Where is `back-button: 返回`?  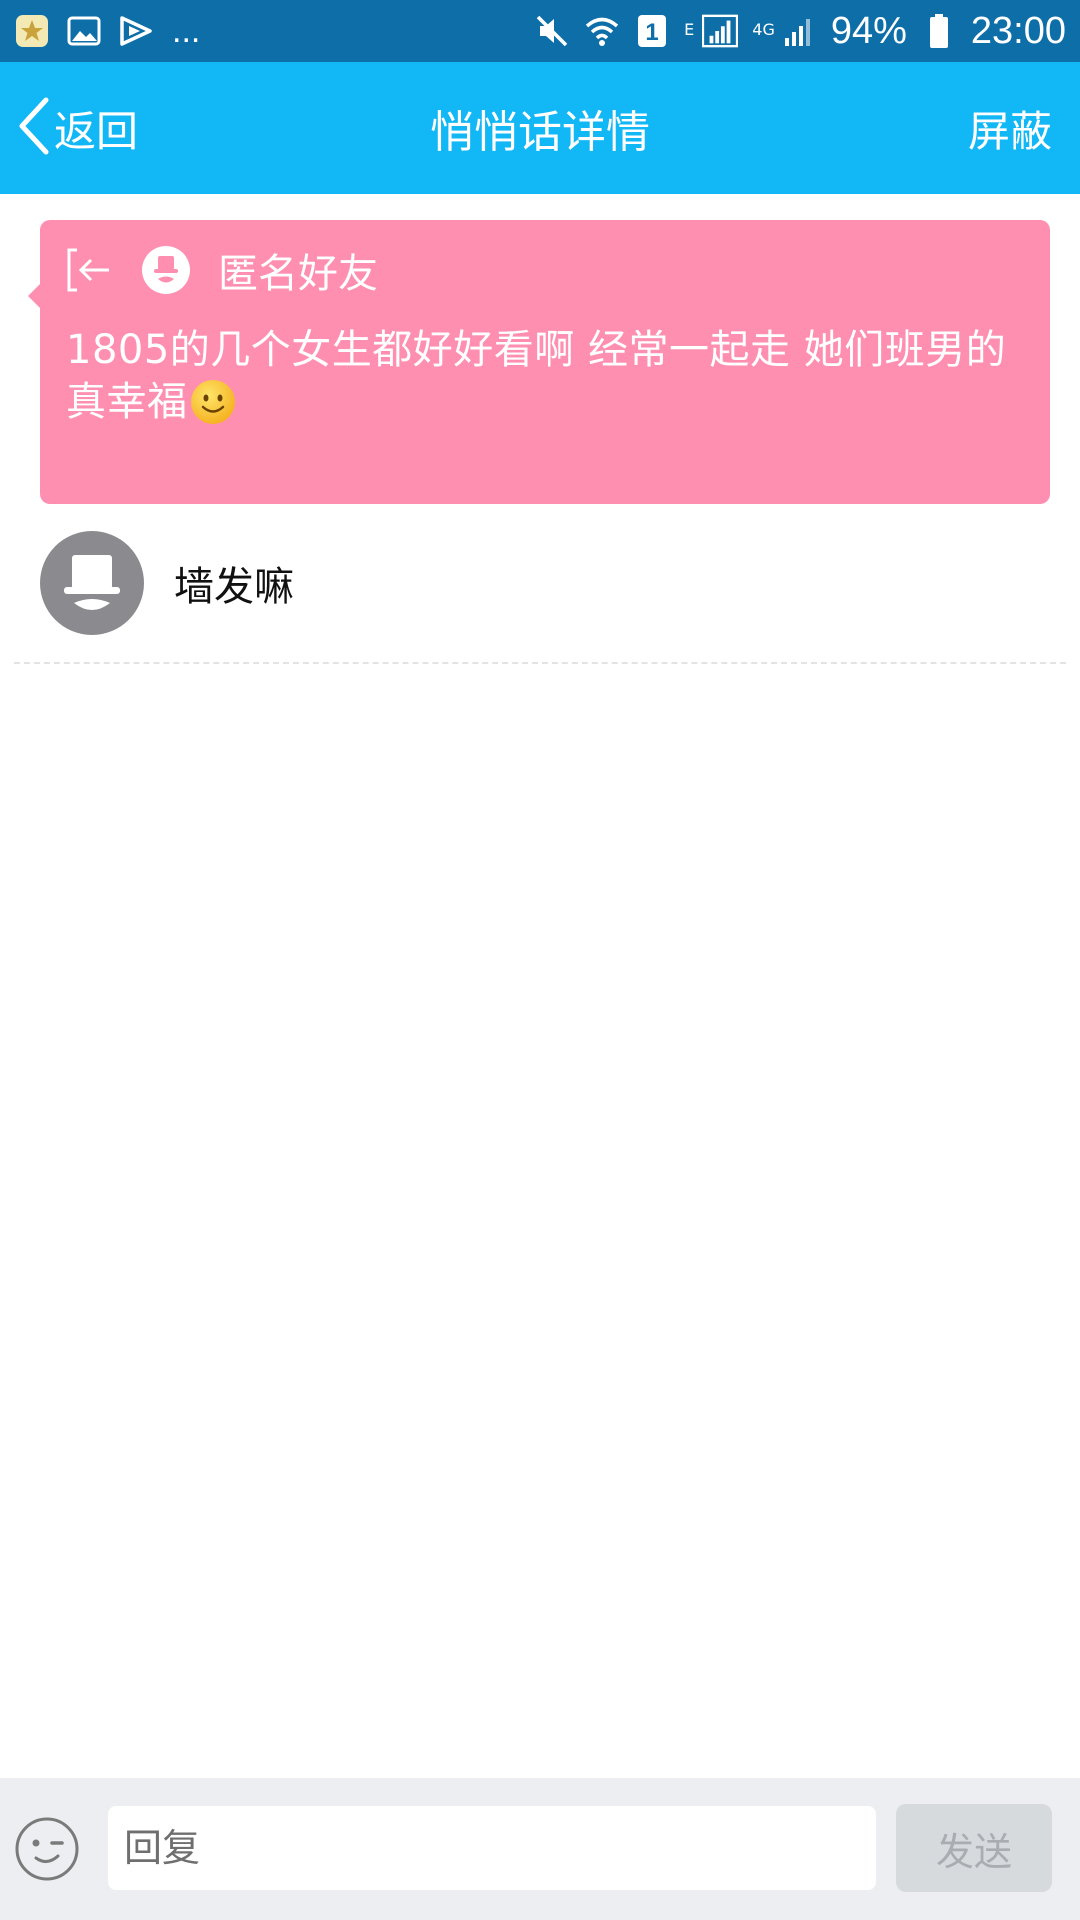 back-button: 返回 is located at coordinates (77, 128).